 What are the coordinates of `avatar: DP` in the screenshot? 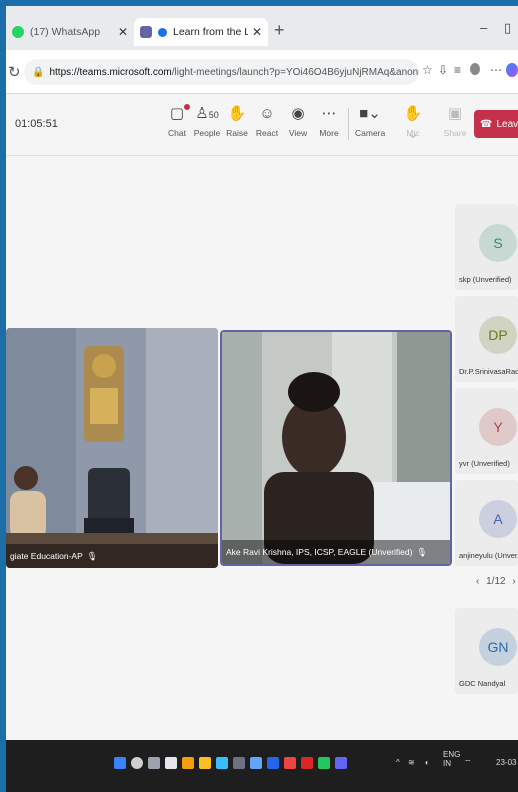 It's located at (498, 335).